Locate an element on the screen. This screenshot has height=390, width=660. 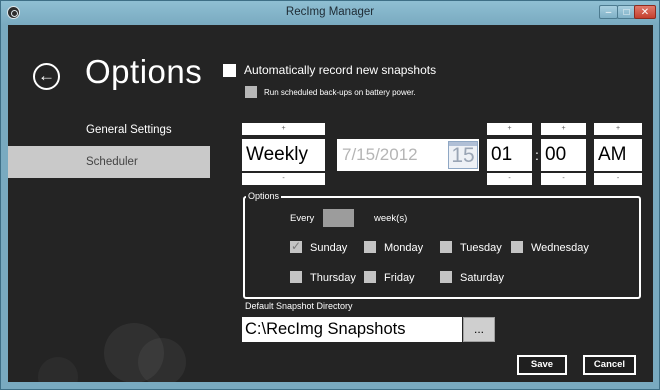
monday-checkbox is located at coordinates (370, 247).